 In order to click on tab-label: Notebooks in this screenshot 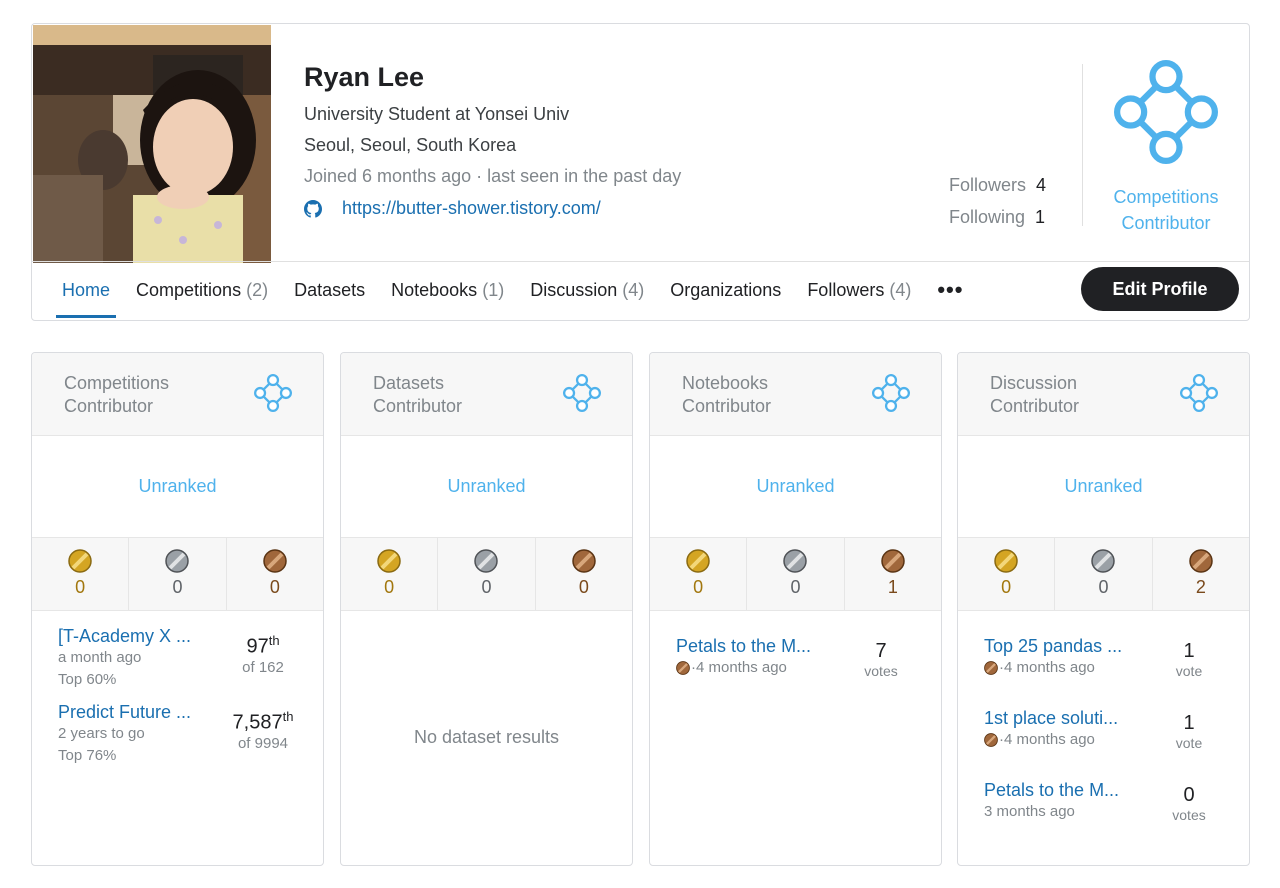, I will do `click(434, 290)`.